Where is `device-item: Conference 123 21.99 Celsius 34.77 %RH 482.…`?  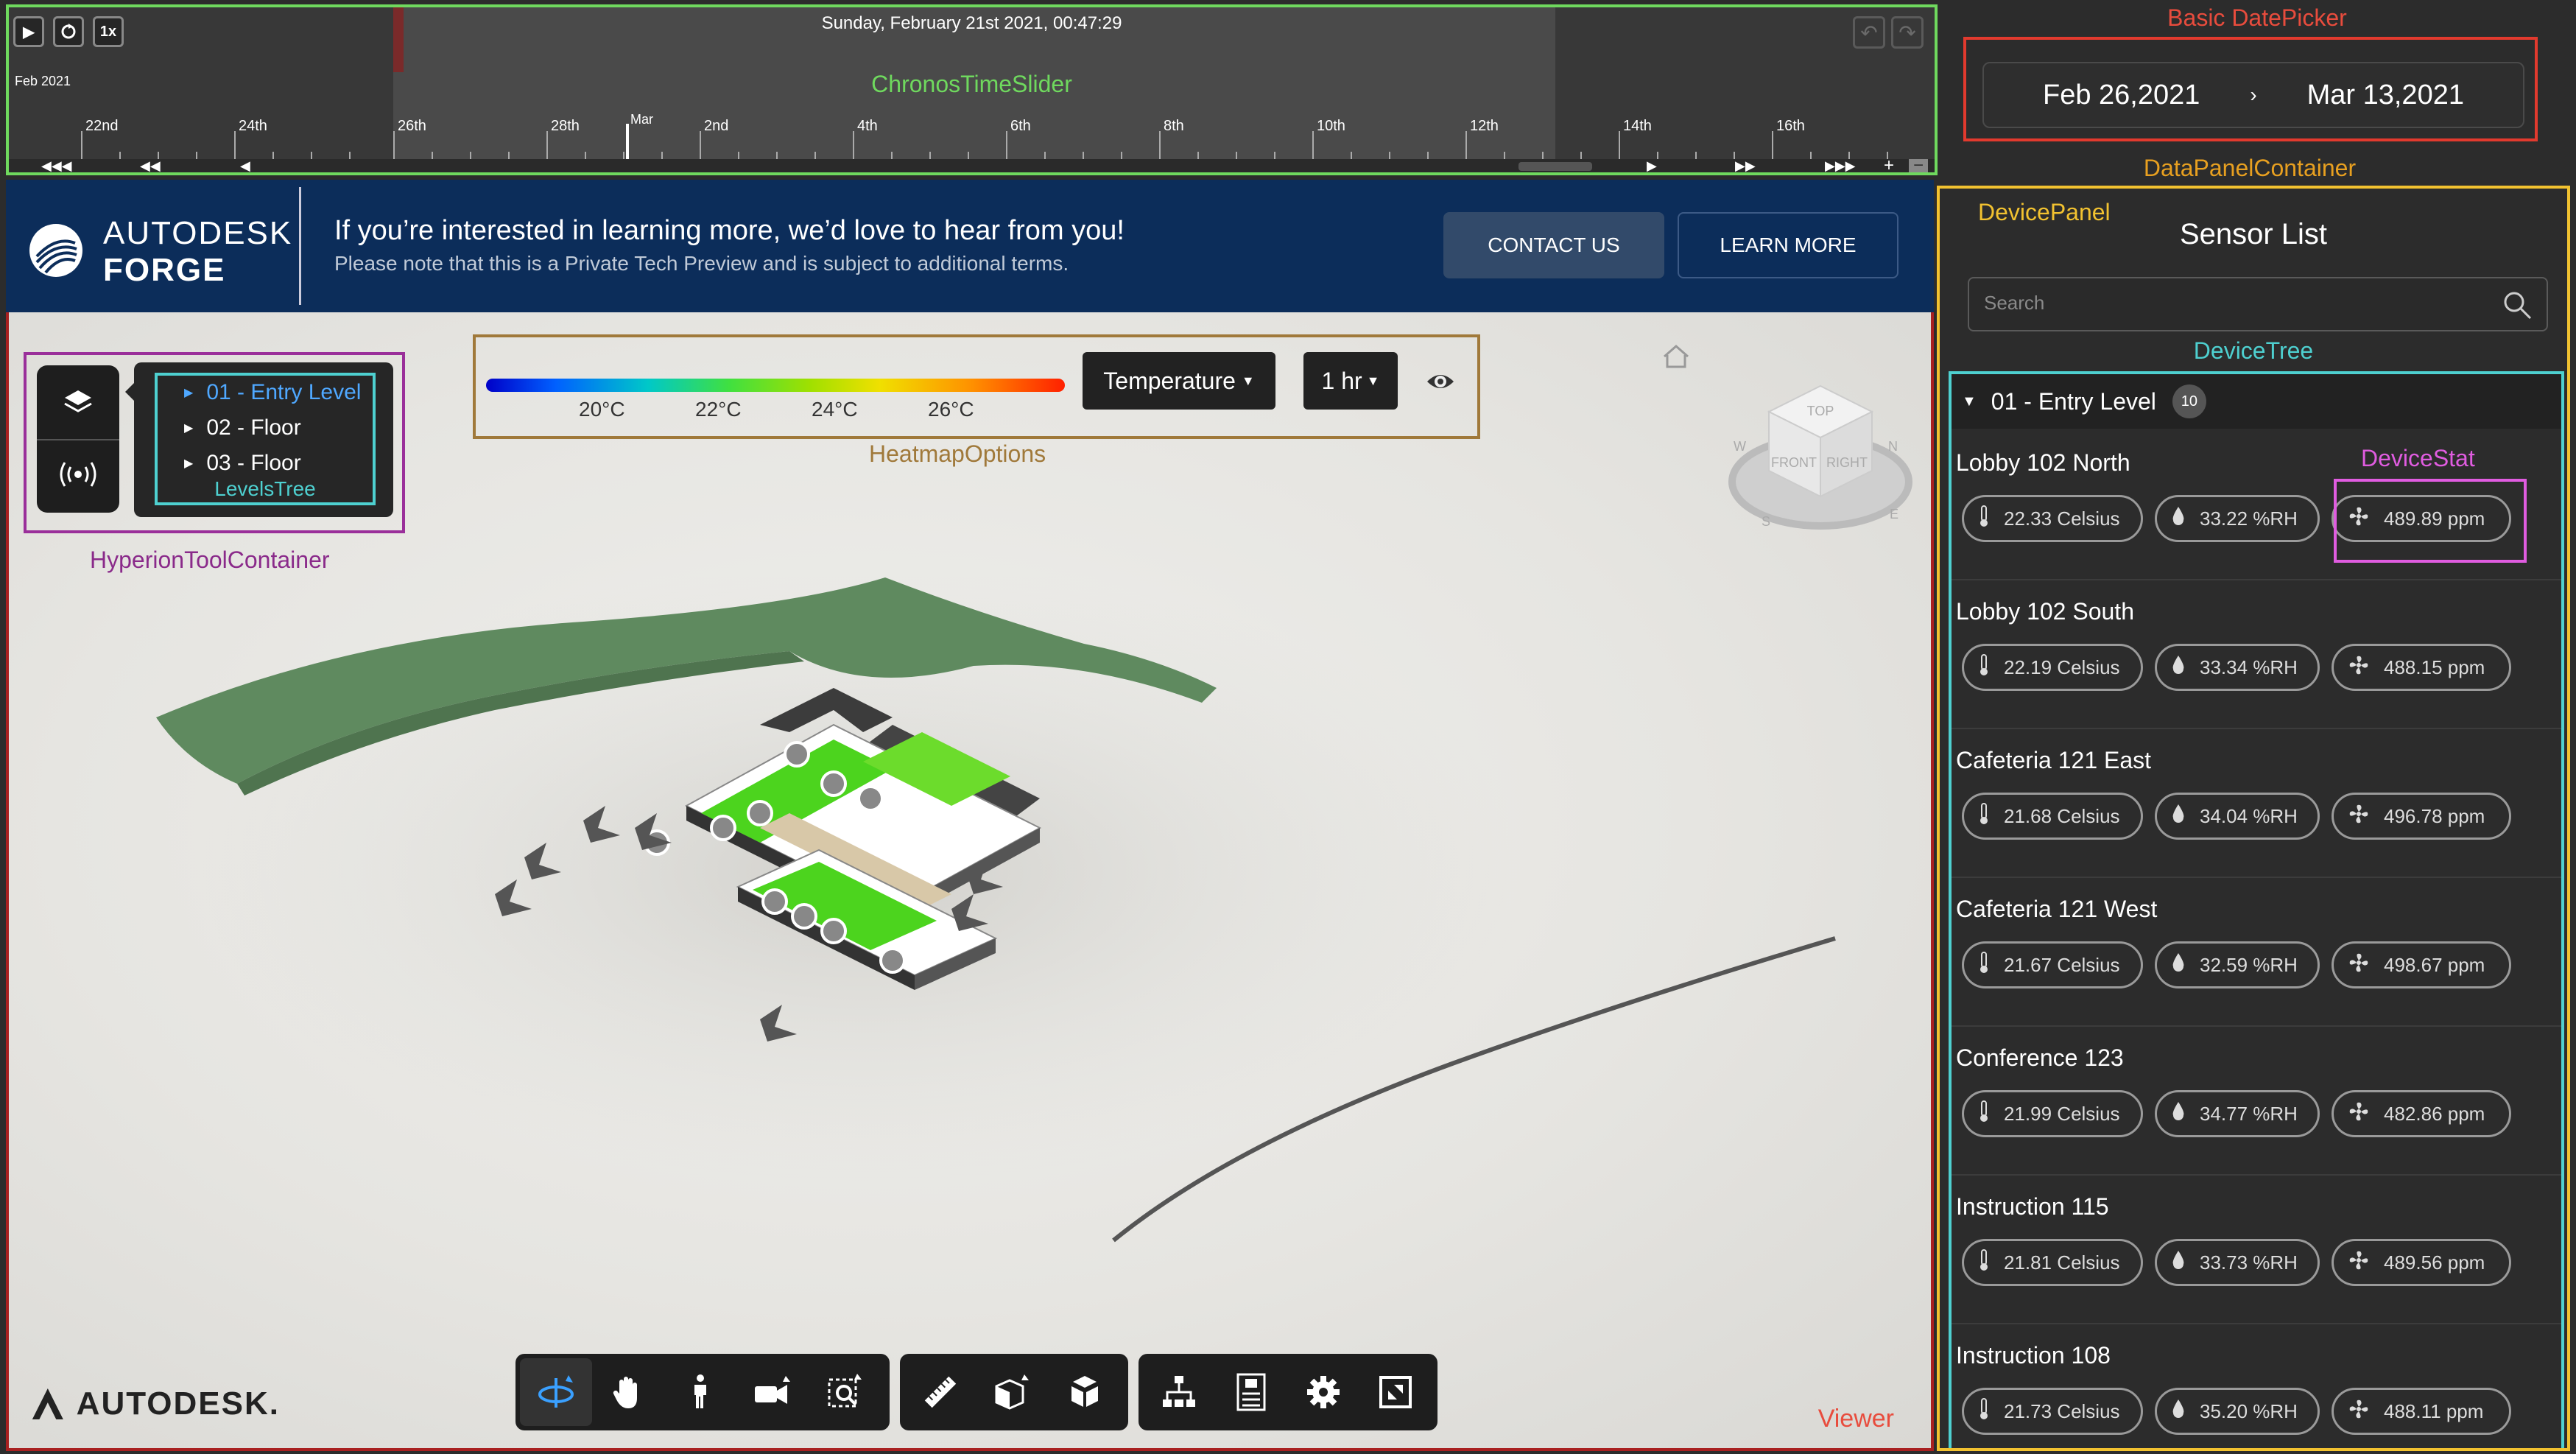
device-item: Conference 123 21.99 Celsius 34.77 %RH 482.… is located at coordinates (2256, 1101).